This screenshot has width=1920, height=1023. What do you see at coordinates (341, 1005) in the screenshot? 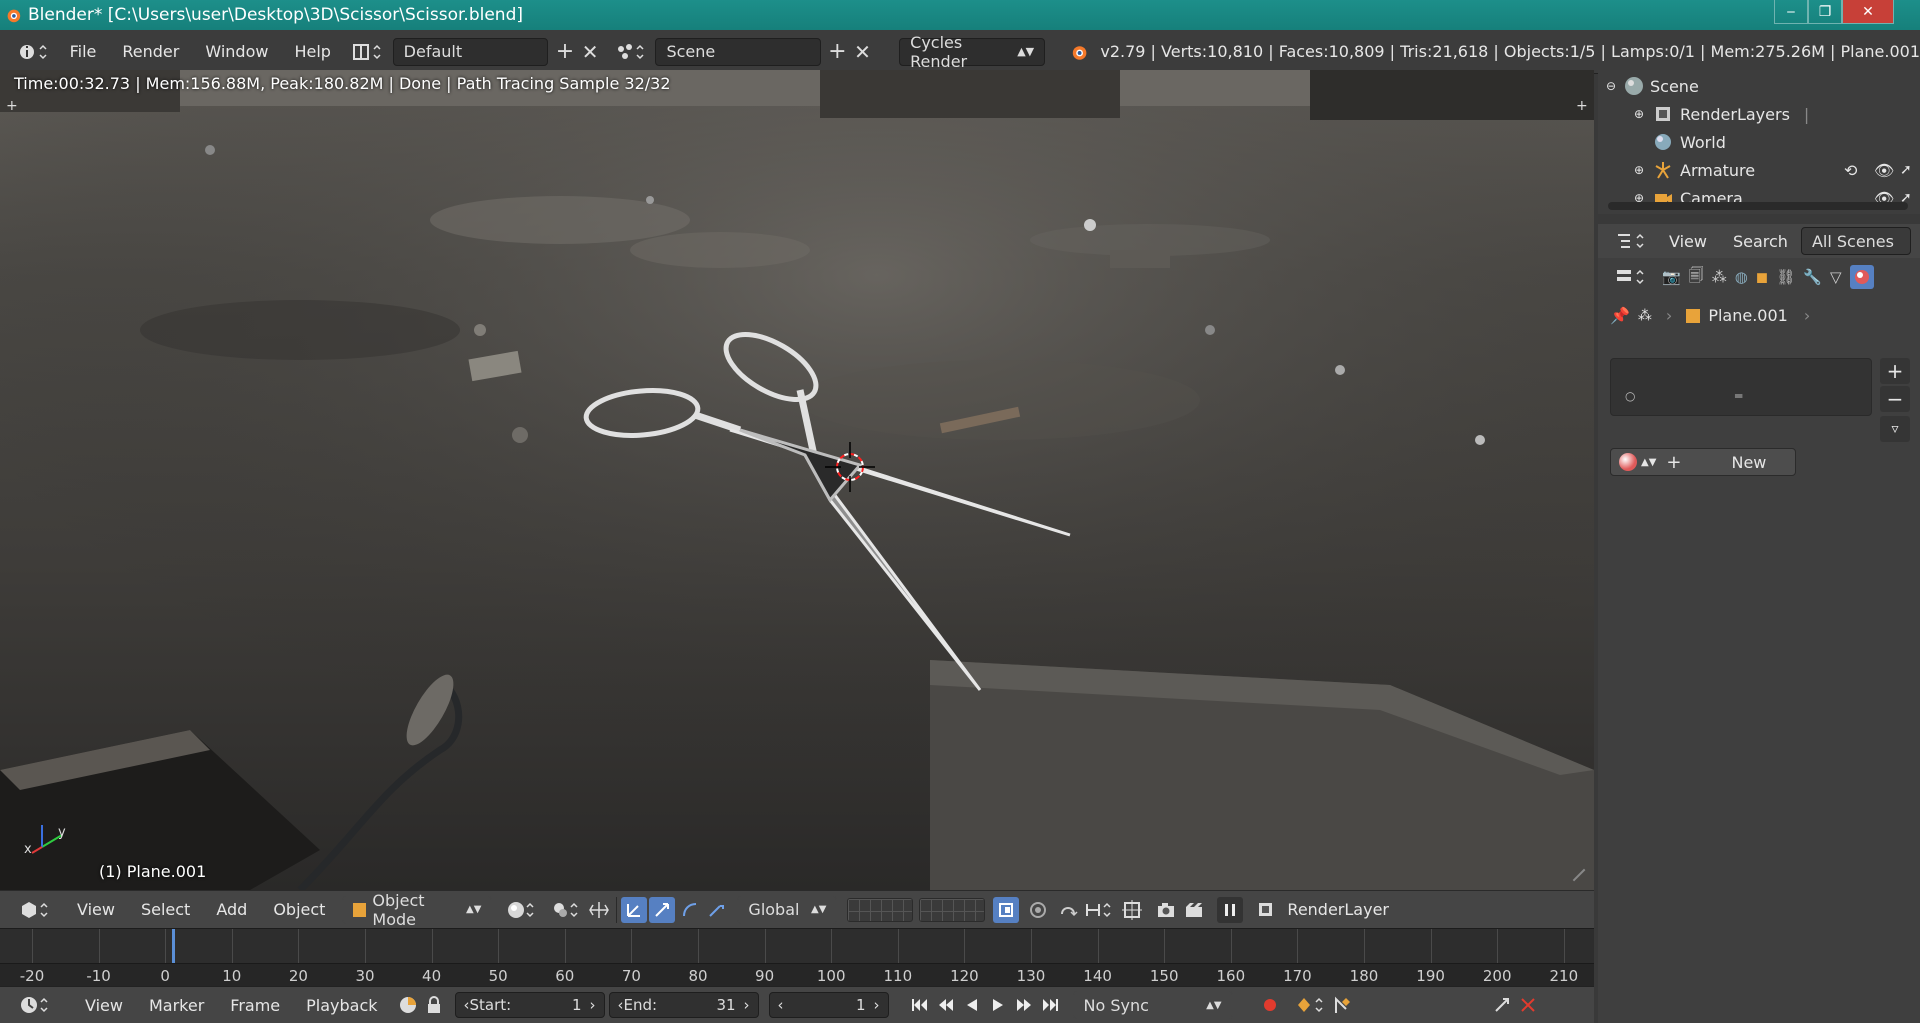
I see `timeline-menu-playback: Playback` at bounding box center [341, 1005].